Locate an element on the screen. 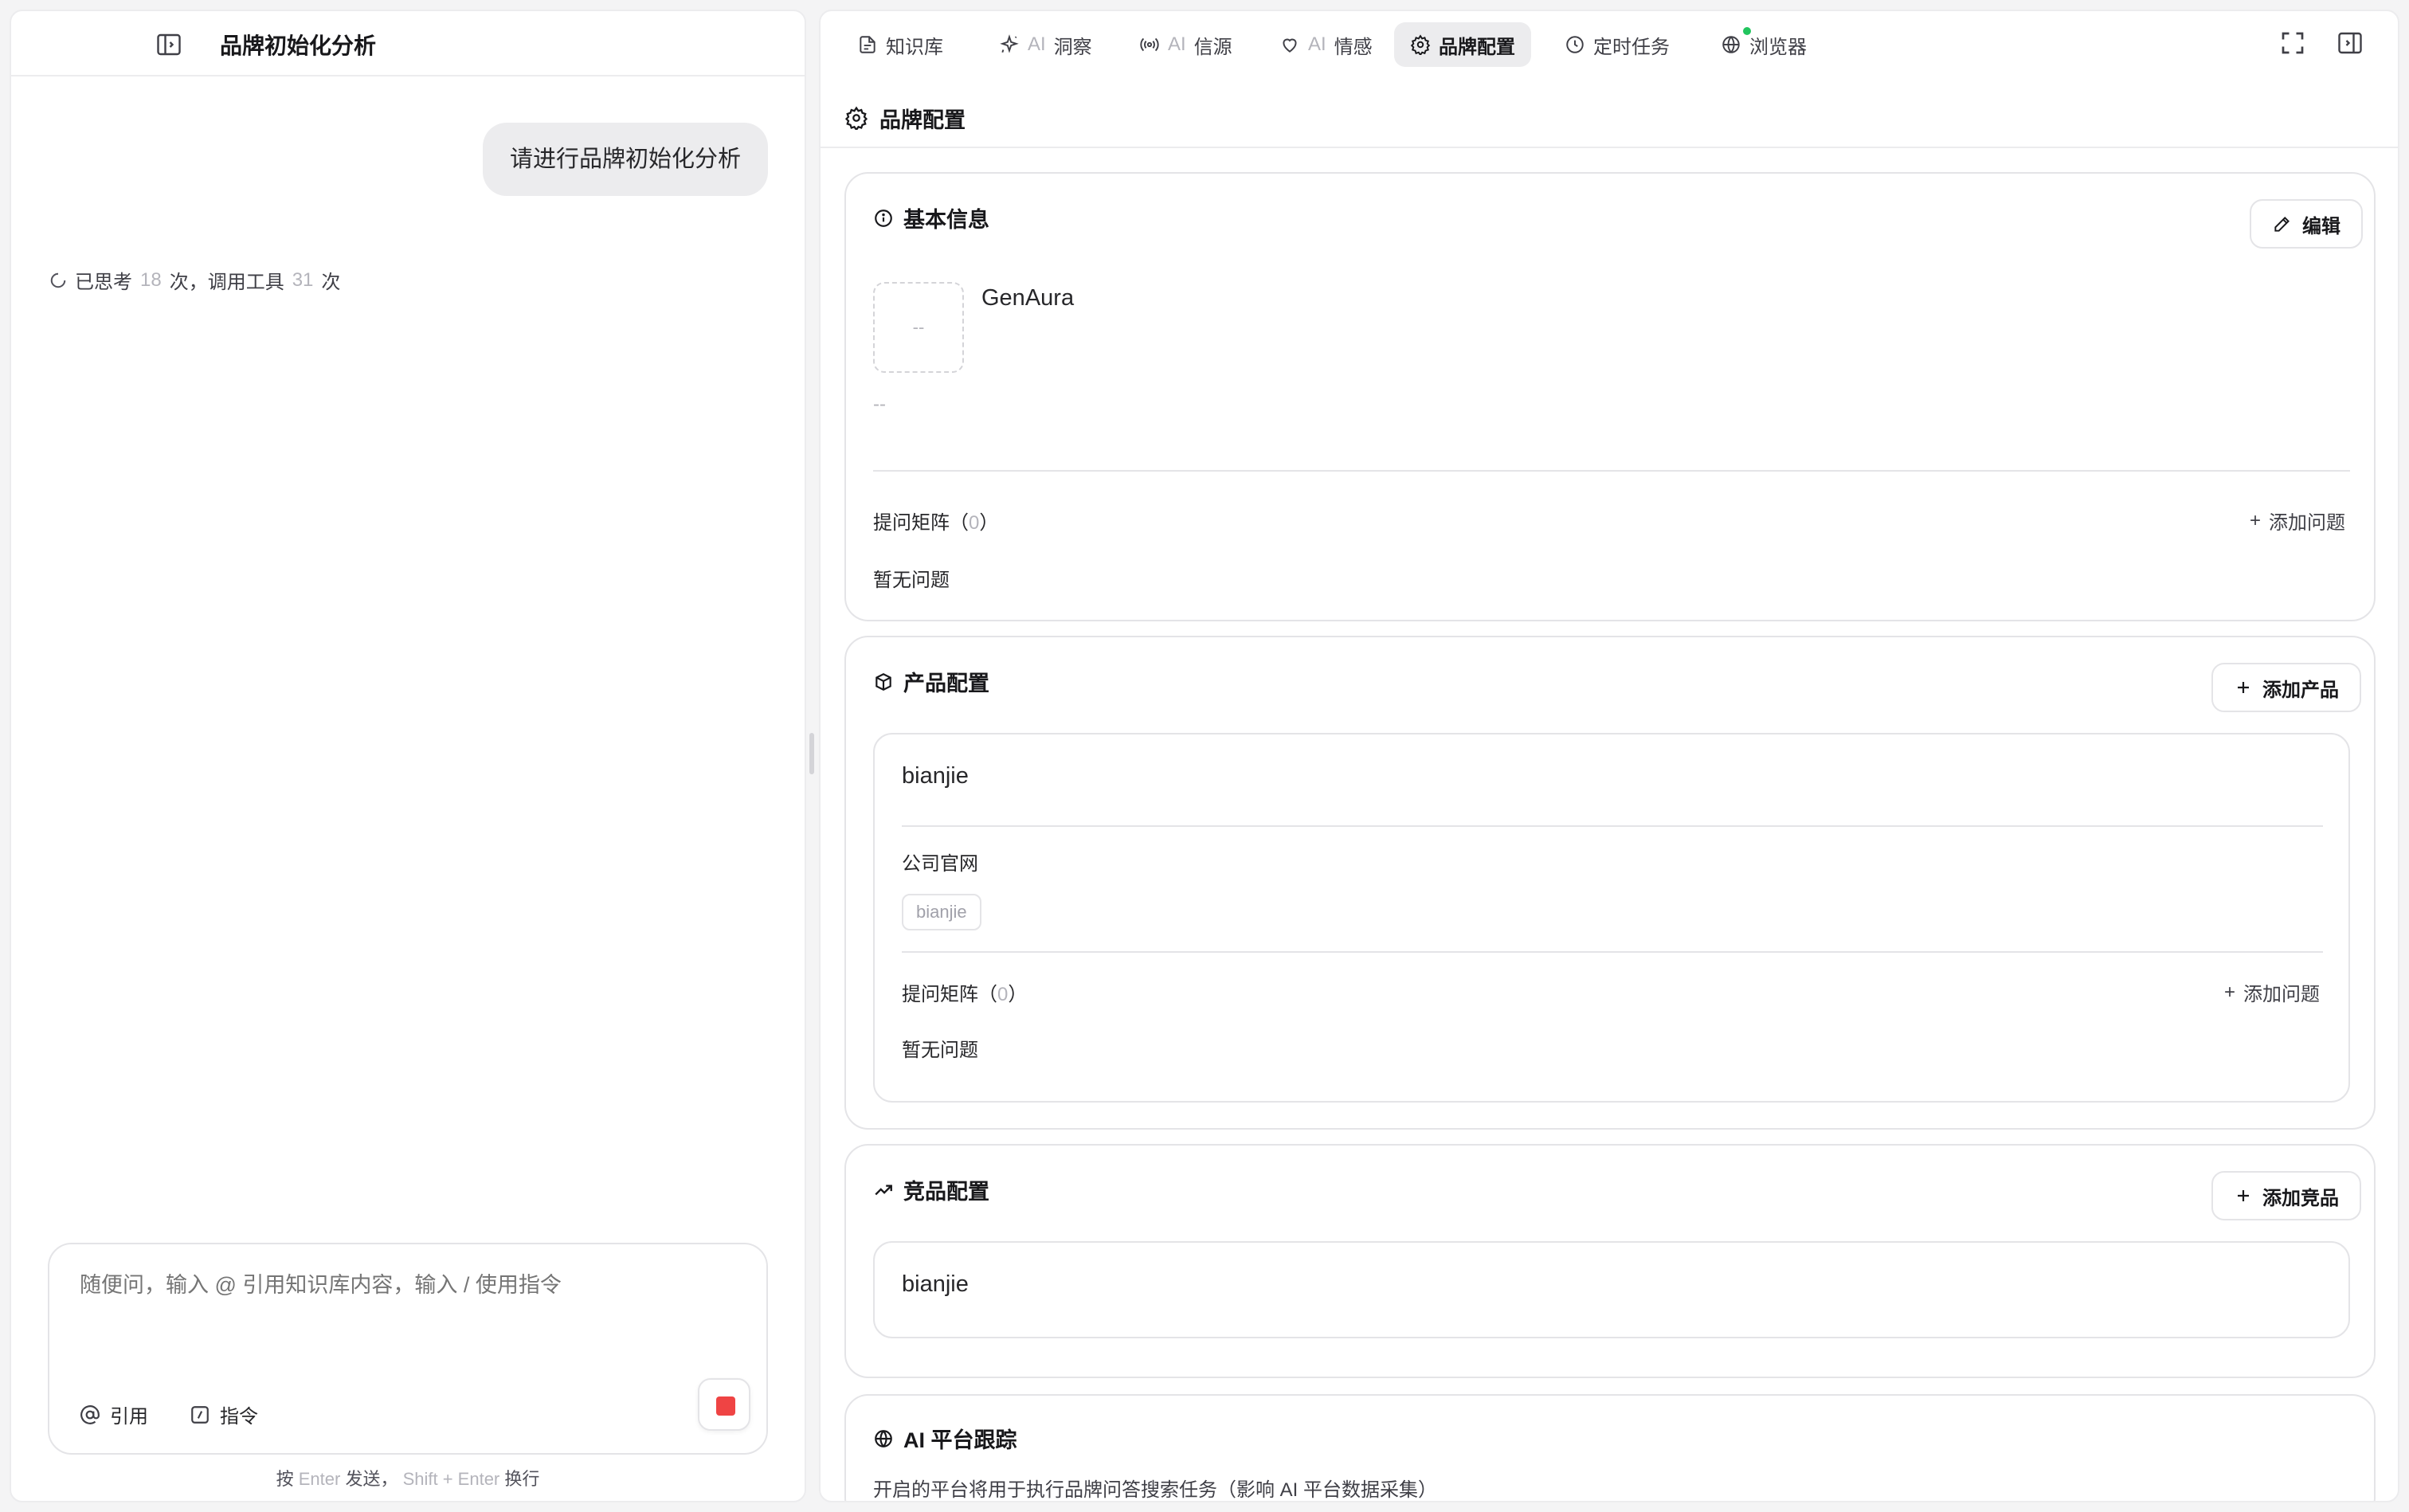 The height and width of the screenshot is (1512, 2409). panel-resize-handle is located at coordinates (811, 754).